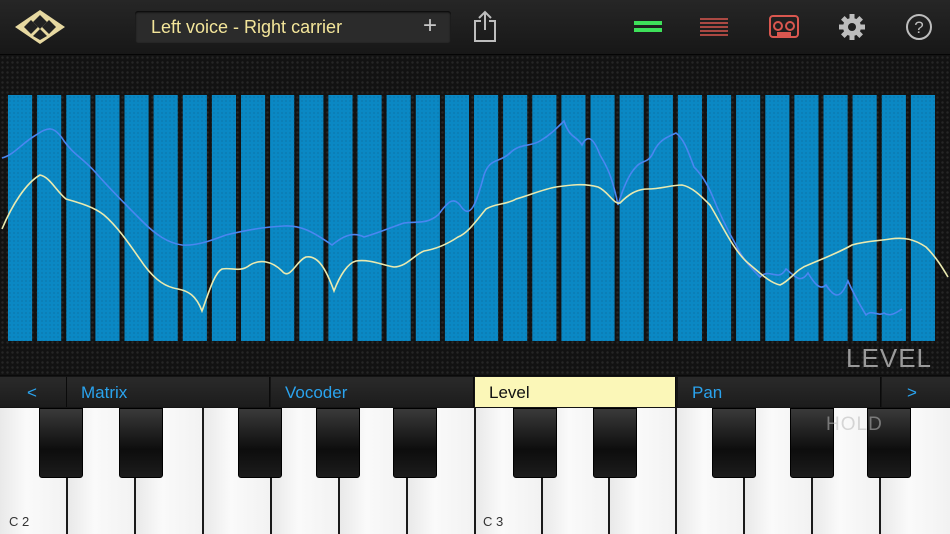 Image resolution: width=950 pixels, height=534 pixels. Describe the element at coordinates (707, 392) in the screenshot. I see `tab-label: Pan` at that location.